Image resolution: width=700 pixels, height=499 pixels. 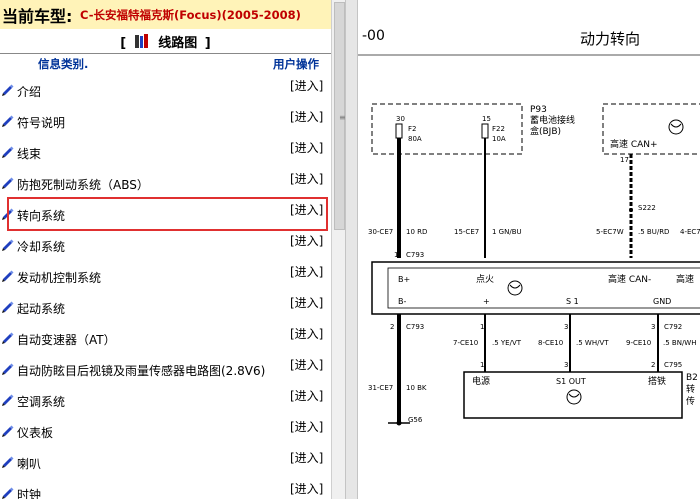 I want to click on wire-1gnbu: 1 GN/BU, so click(x=507, y=232).